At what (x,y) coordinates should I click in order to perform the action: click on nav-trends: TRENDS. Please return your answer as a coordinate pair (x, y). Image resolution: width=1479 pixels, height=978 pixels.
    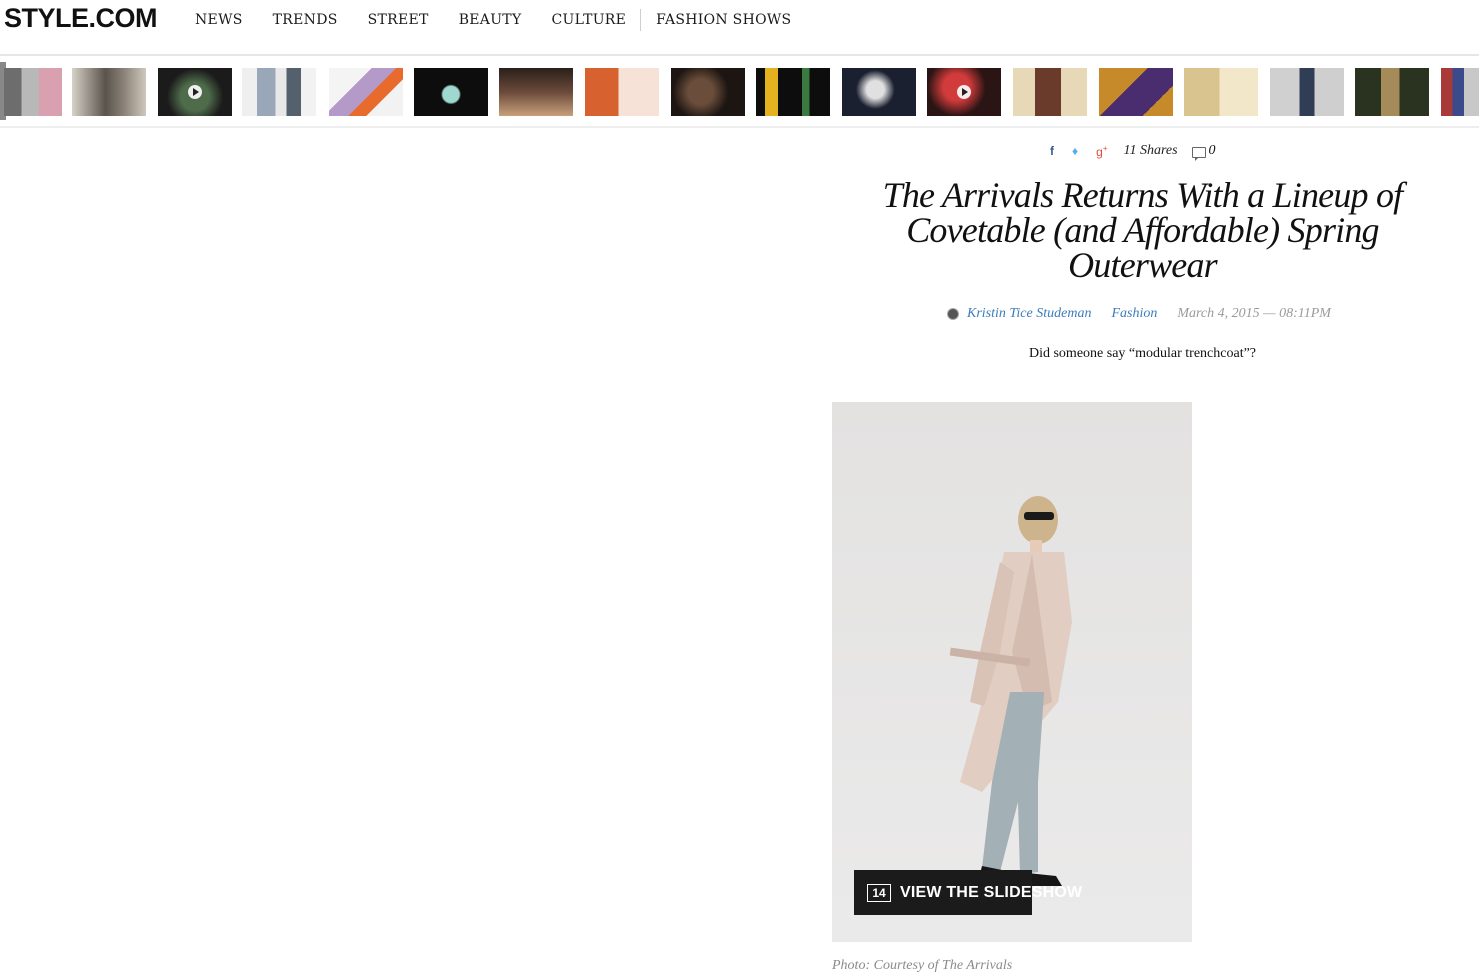
    Looking at the image, I should click on (305, 20).